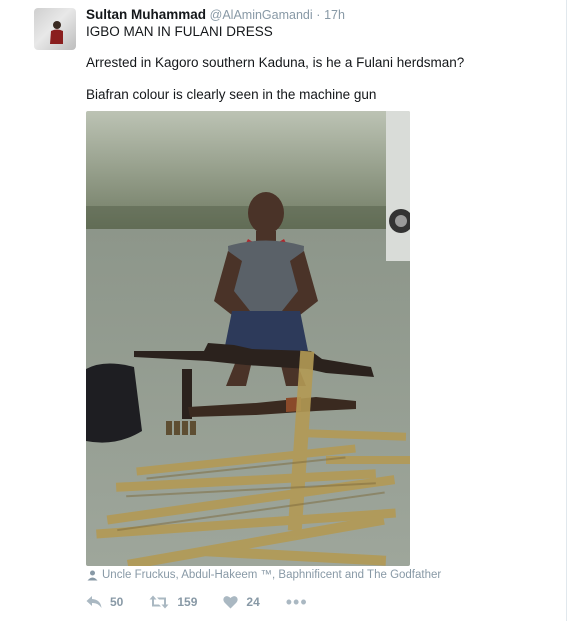 This screenshot has height=621, width=574. I want to click on author-name: Sultan Muhammad, so click(146, 14).